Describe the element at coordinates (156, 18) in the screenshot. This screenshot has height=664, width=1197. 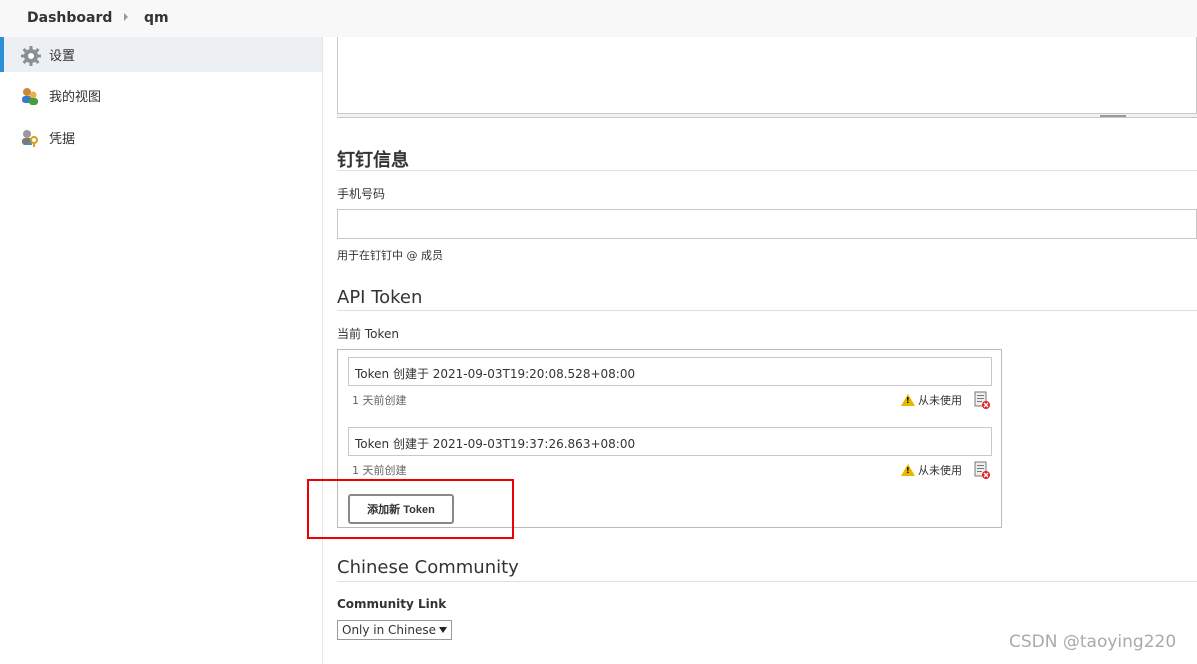
I see `breadcrumb-current-user: qm` at that location.